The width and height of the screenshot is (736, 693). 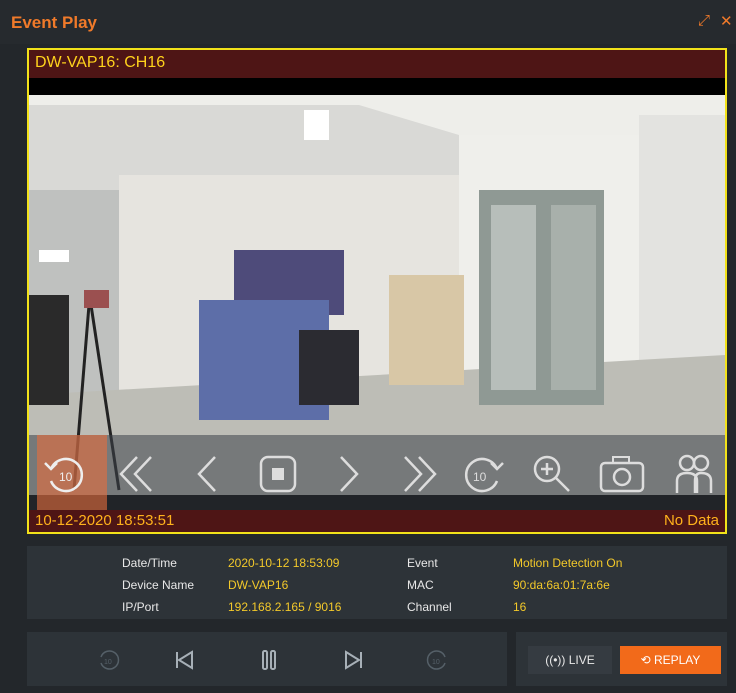 I want to click on step-back-icon, so click(x=206, y=474).